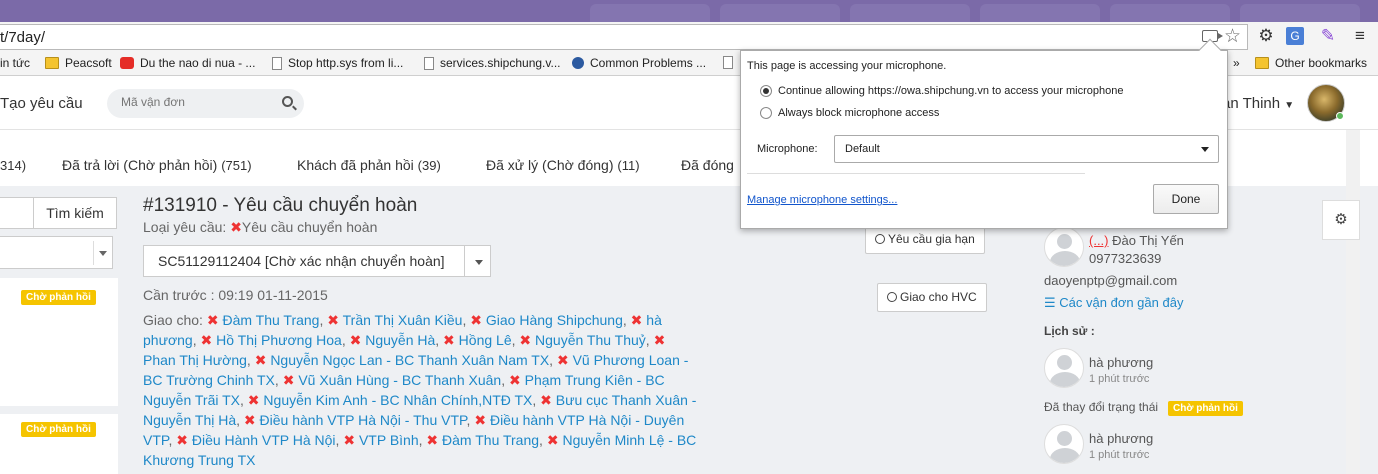  What do you see at coordinates (1113, 303) in the screenshot?
I see `recent-waybills-link: ☰ Các vận đơn gần đây` at bounding box center [1113, 303].